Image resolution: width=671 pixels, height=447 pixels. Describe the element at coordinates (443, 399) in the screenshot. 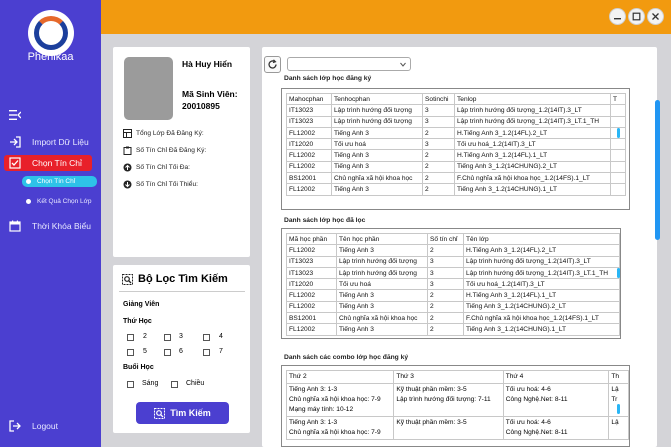

I see `combo-line: Lập trình hướng đối tượng: 7-11` at that location.